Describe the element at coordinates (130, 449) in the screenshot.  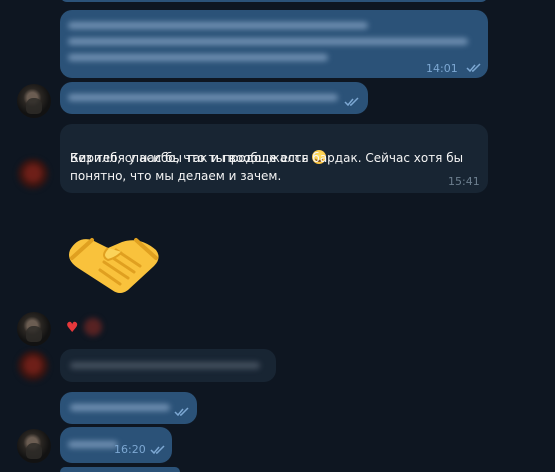
I see `message-time: 16:20` at that location.